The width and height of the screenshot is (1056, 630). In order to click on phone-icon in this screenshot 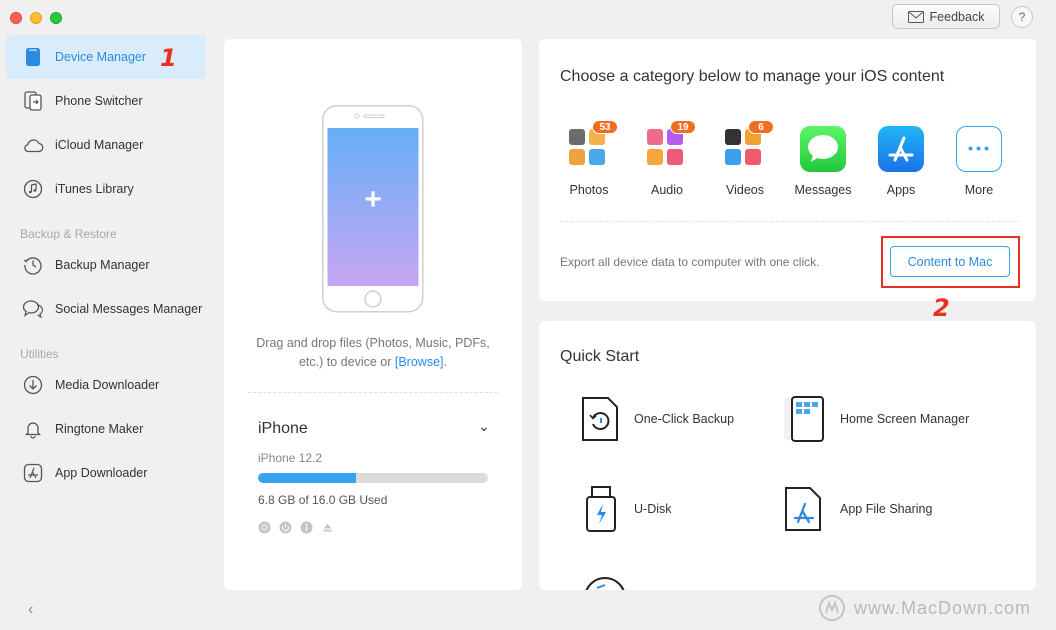, I will do `click(33, 57)`.